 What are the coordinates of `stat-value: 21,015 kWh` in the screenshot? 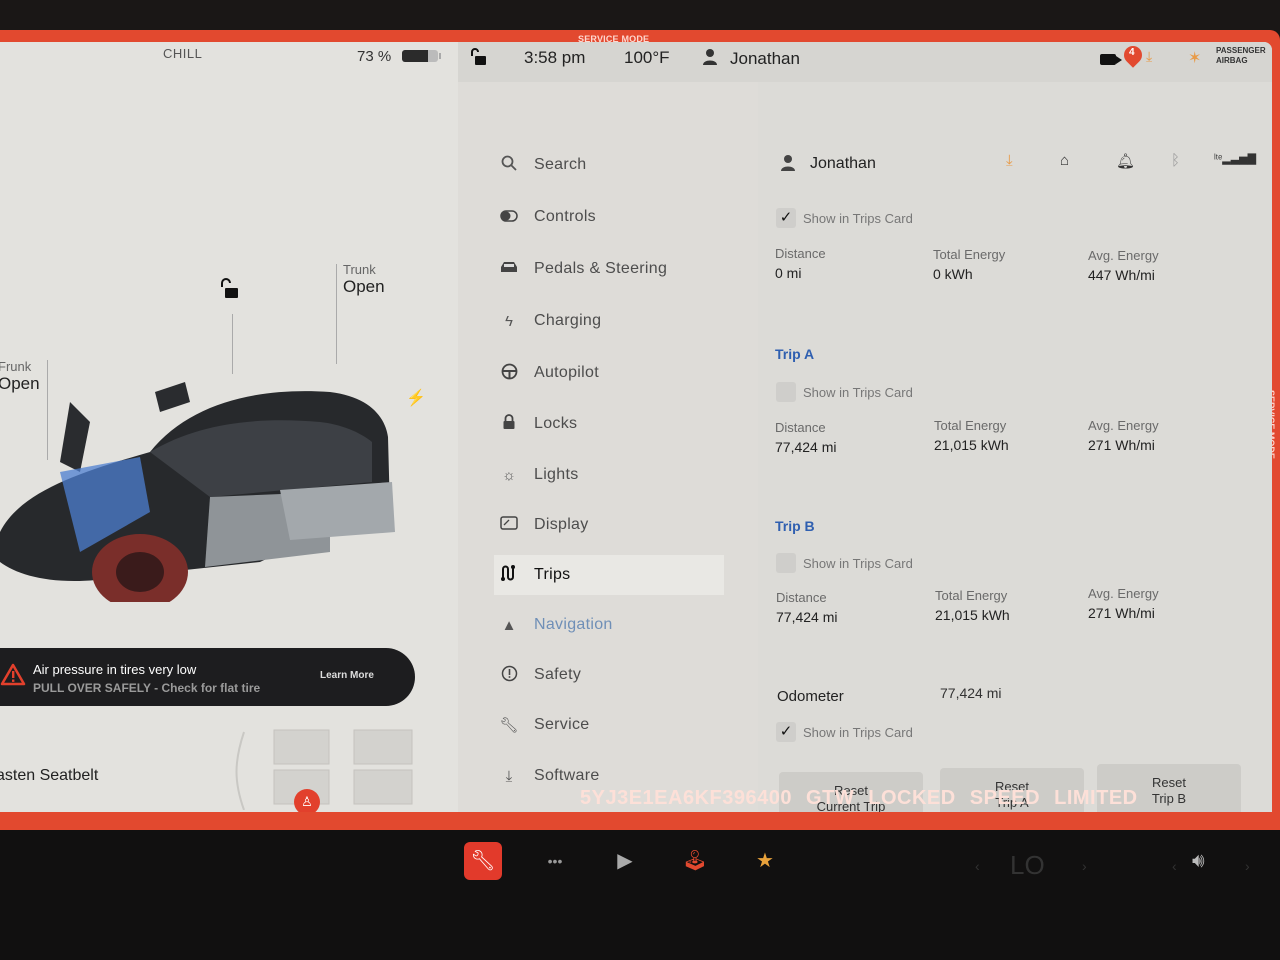 It's located at (972, 615).